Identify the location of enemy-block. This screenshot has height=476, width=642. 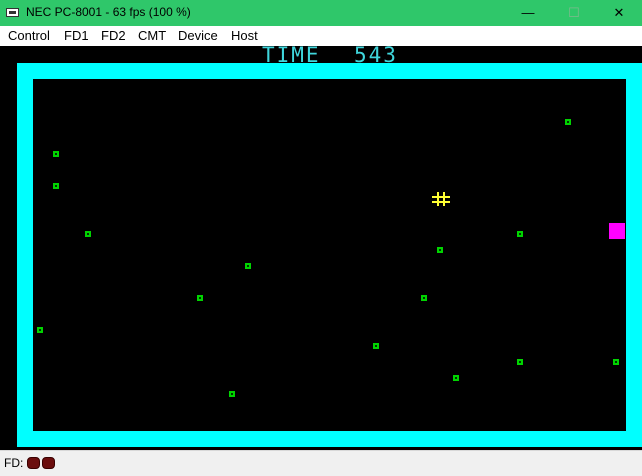
(617, 231).